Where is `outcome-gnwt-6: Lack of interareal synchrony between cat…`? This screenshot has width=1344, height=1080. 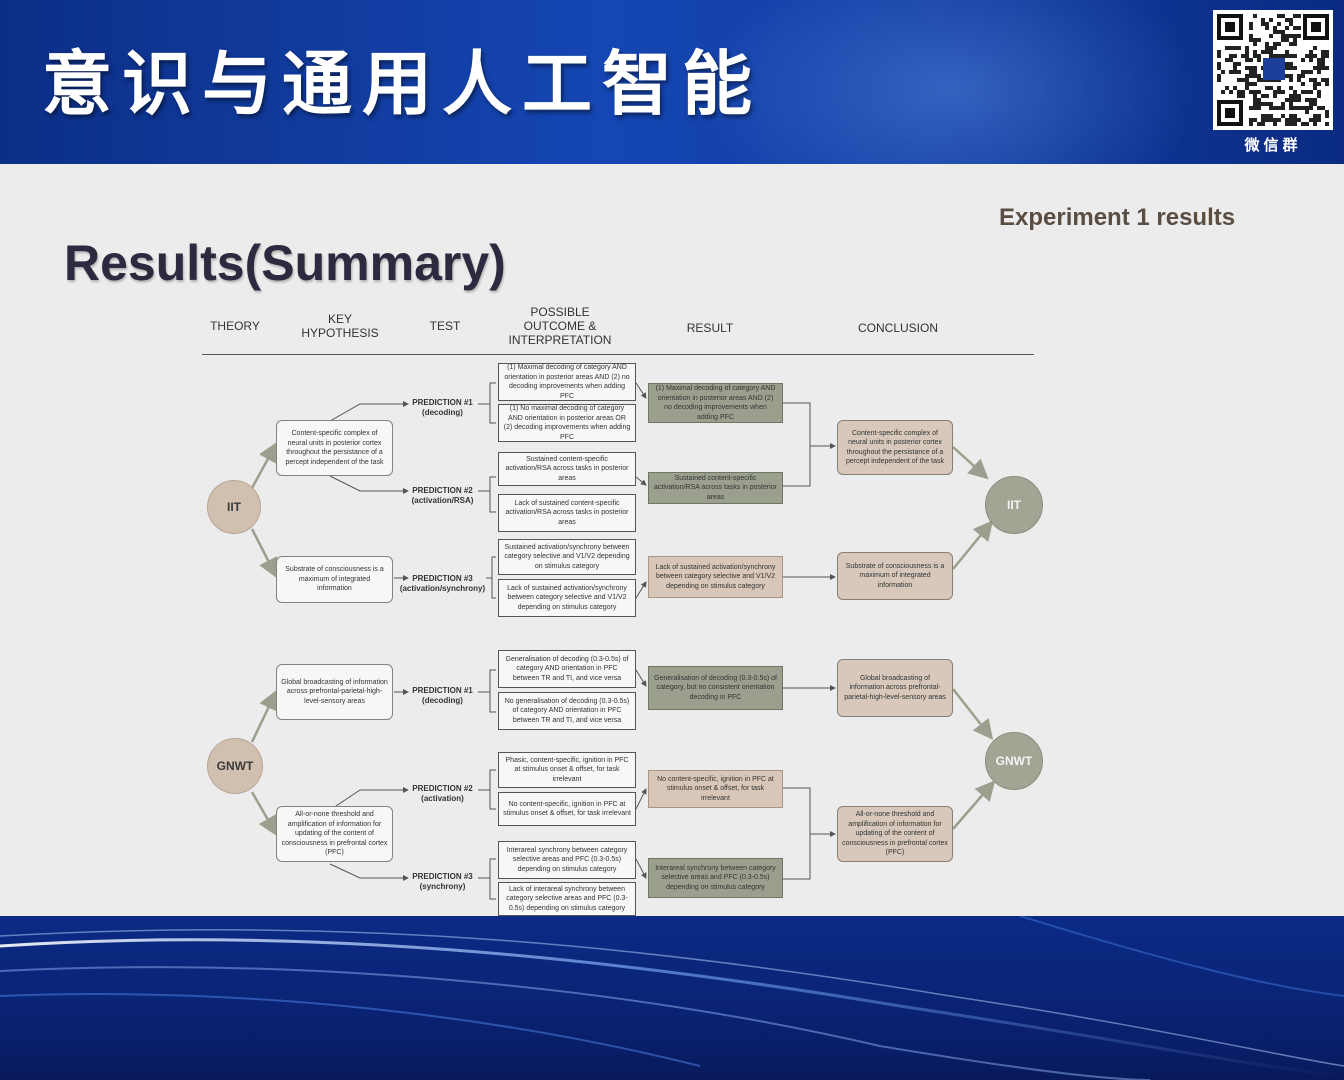
outcome-gnwt-6: Lack of interareal synchrony between cat… is located at coordinates (567, 899).